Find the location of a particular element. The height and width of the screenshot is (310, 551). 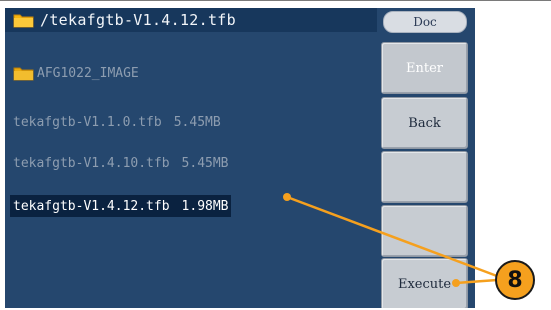

execute-button: Execute is located at coordinates (424, 283).